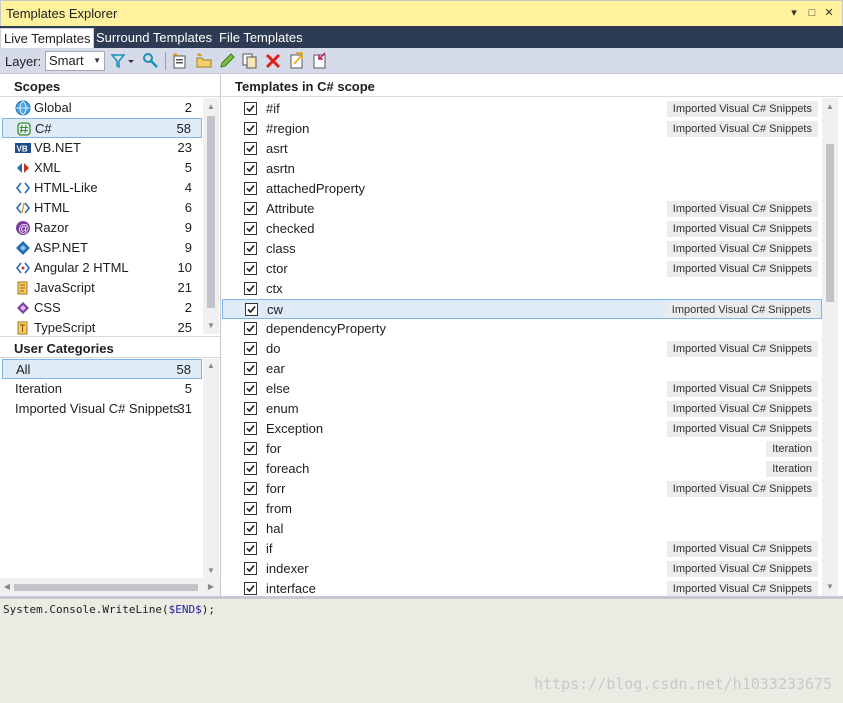 The width and height of the screenshot is (843, 703). Describe the element at coordinates (211, 587) in the screenshot. I see `scroll-right-icon: ▶` at that location.